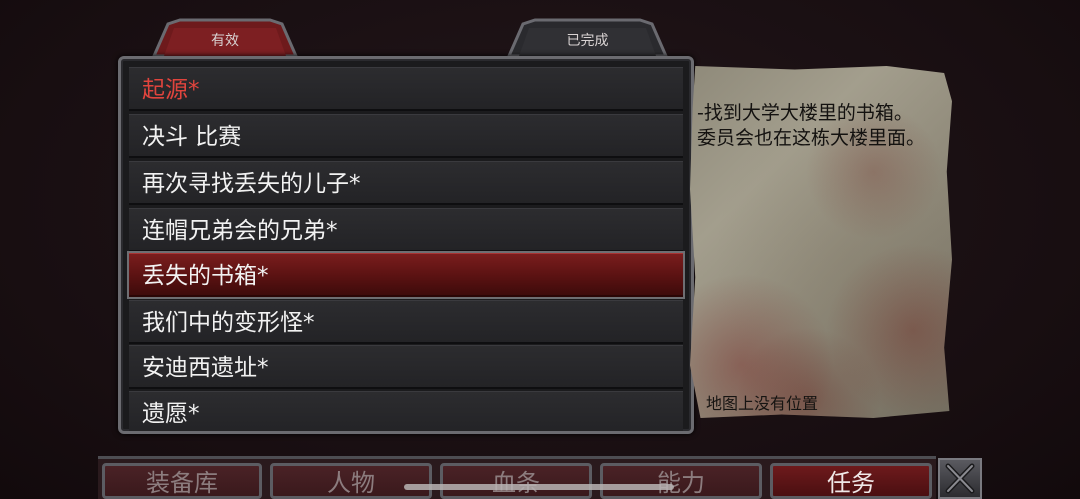 The height and width of the screenshot is (499, 1080). Describe the element at coordinates (851, 481) in the screenshot. I see `nav-quests-button: 任务` at that location.